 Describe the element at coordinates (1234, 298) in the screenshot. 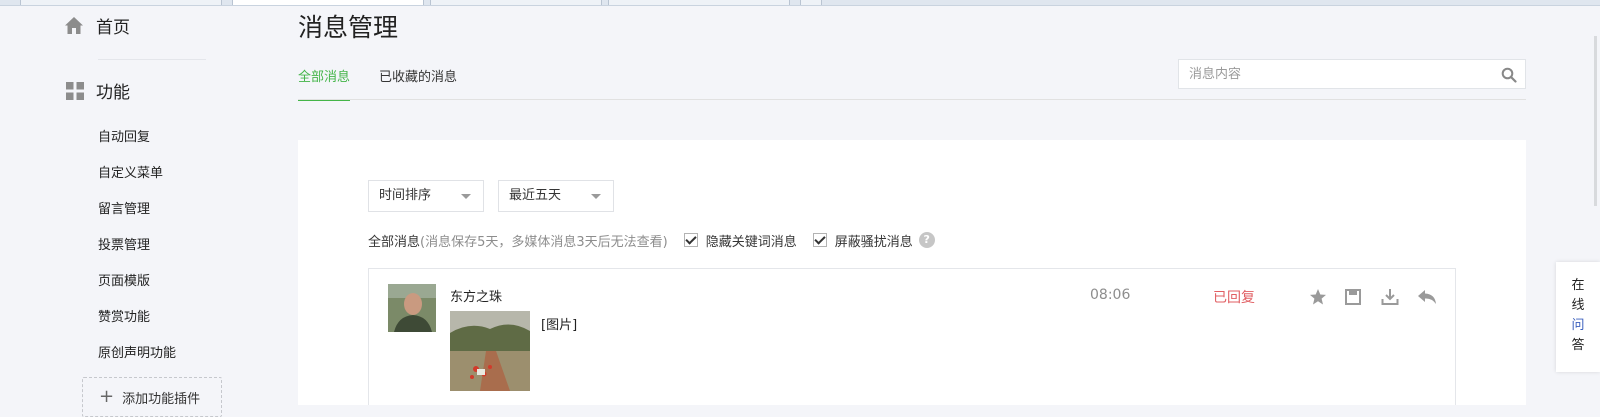

I see `message-status: 已回复` at that location.